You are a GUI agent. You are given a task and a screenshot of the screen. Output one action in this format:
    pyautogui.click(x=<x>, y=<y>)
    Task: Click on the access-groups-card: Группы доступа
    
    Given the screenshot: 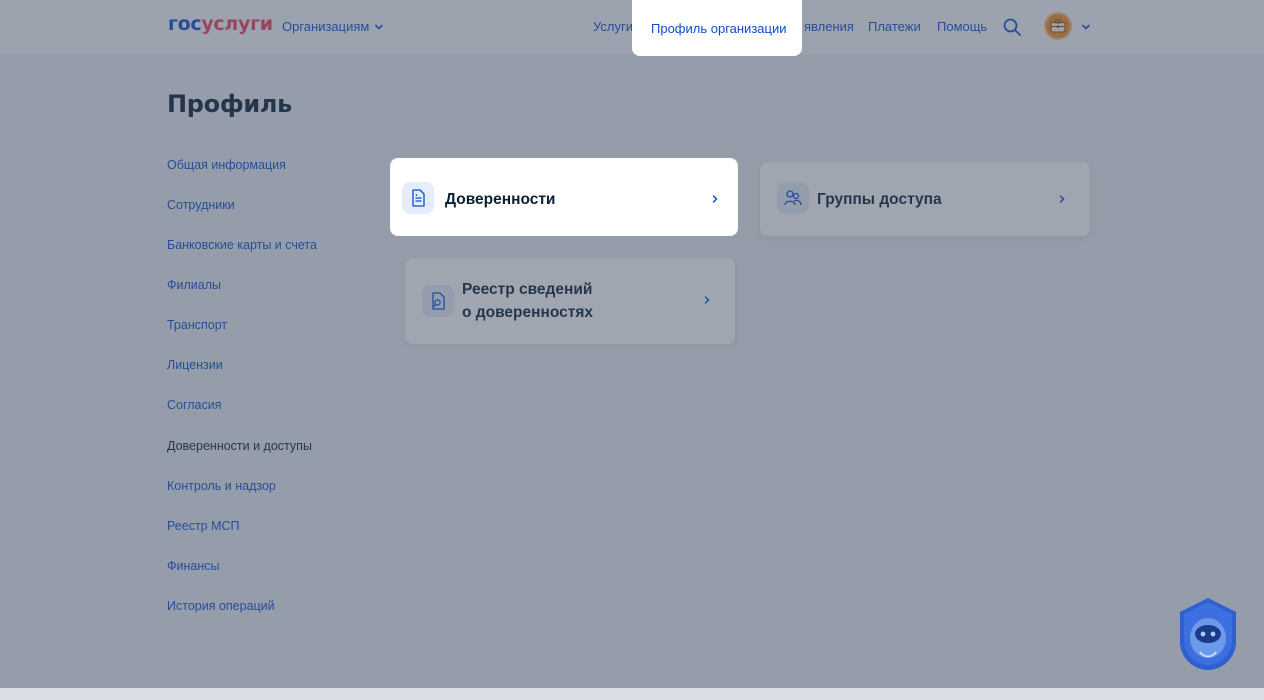 What is the action you would take?
    pyautogui.click(x=925, y=199)
    